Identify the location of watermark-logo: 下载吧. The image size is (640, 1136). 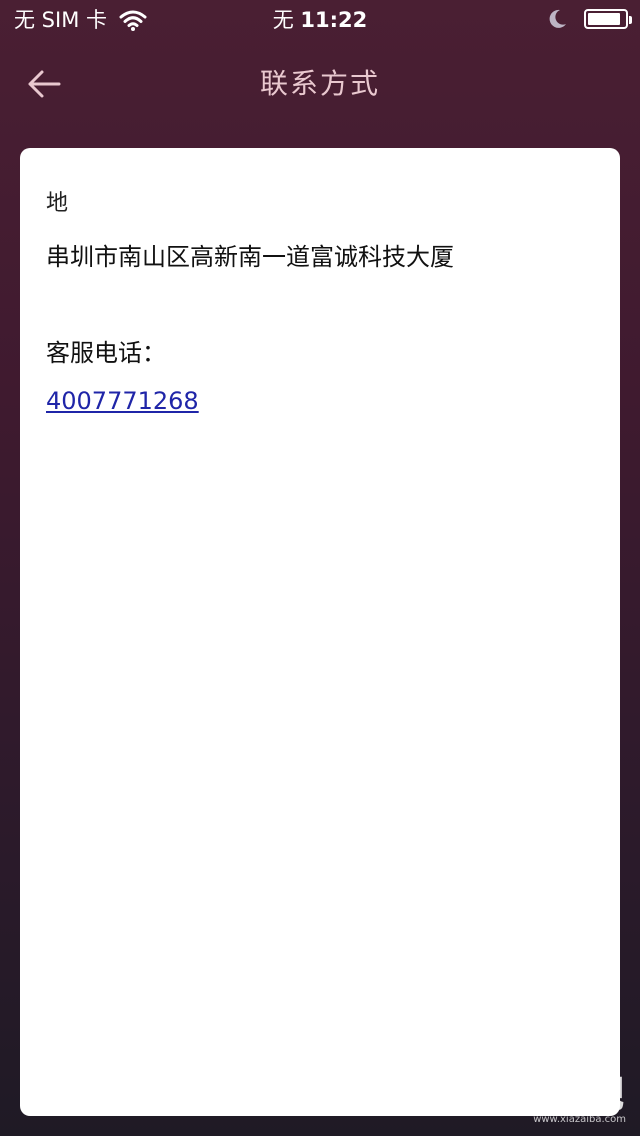
(565, 1094).